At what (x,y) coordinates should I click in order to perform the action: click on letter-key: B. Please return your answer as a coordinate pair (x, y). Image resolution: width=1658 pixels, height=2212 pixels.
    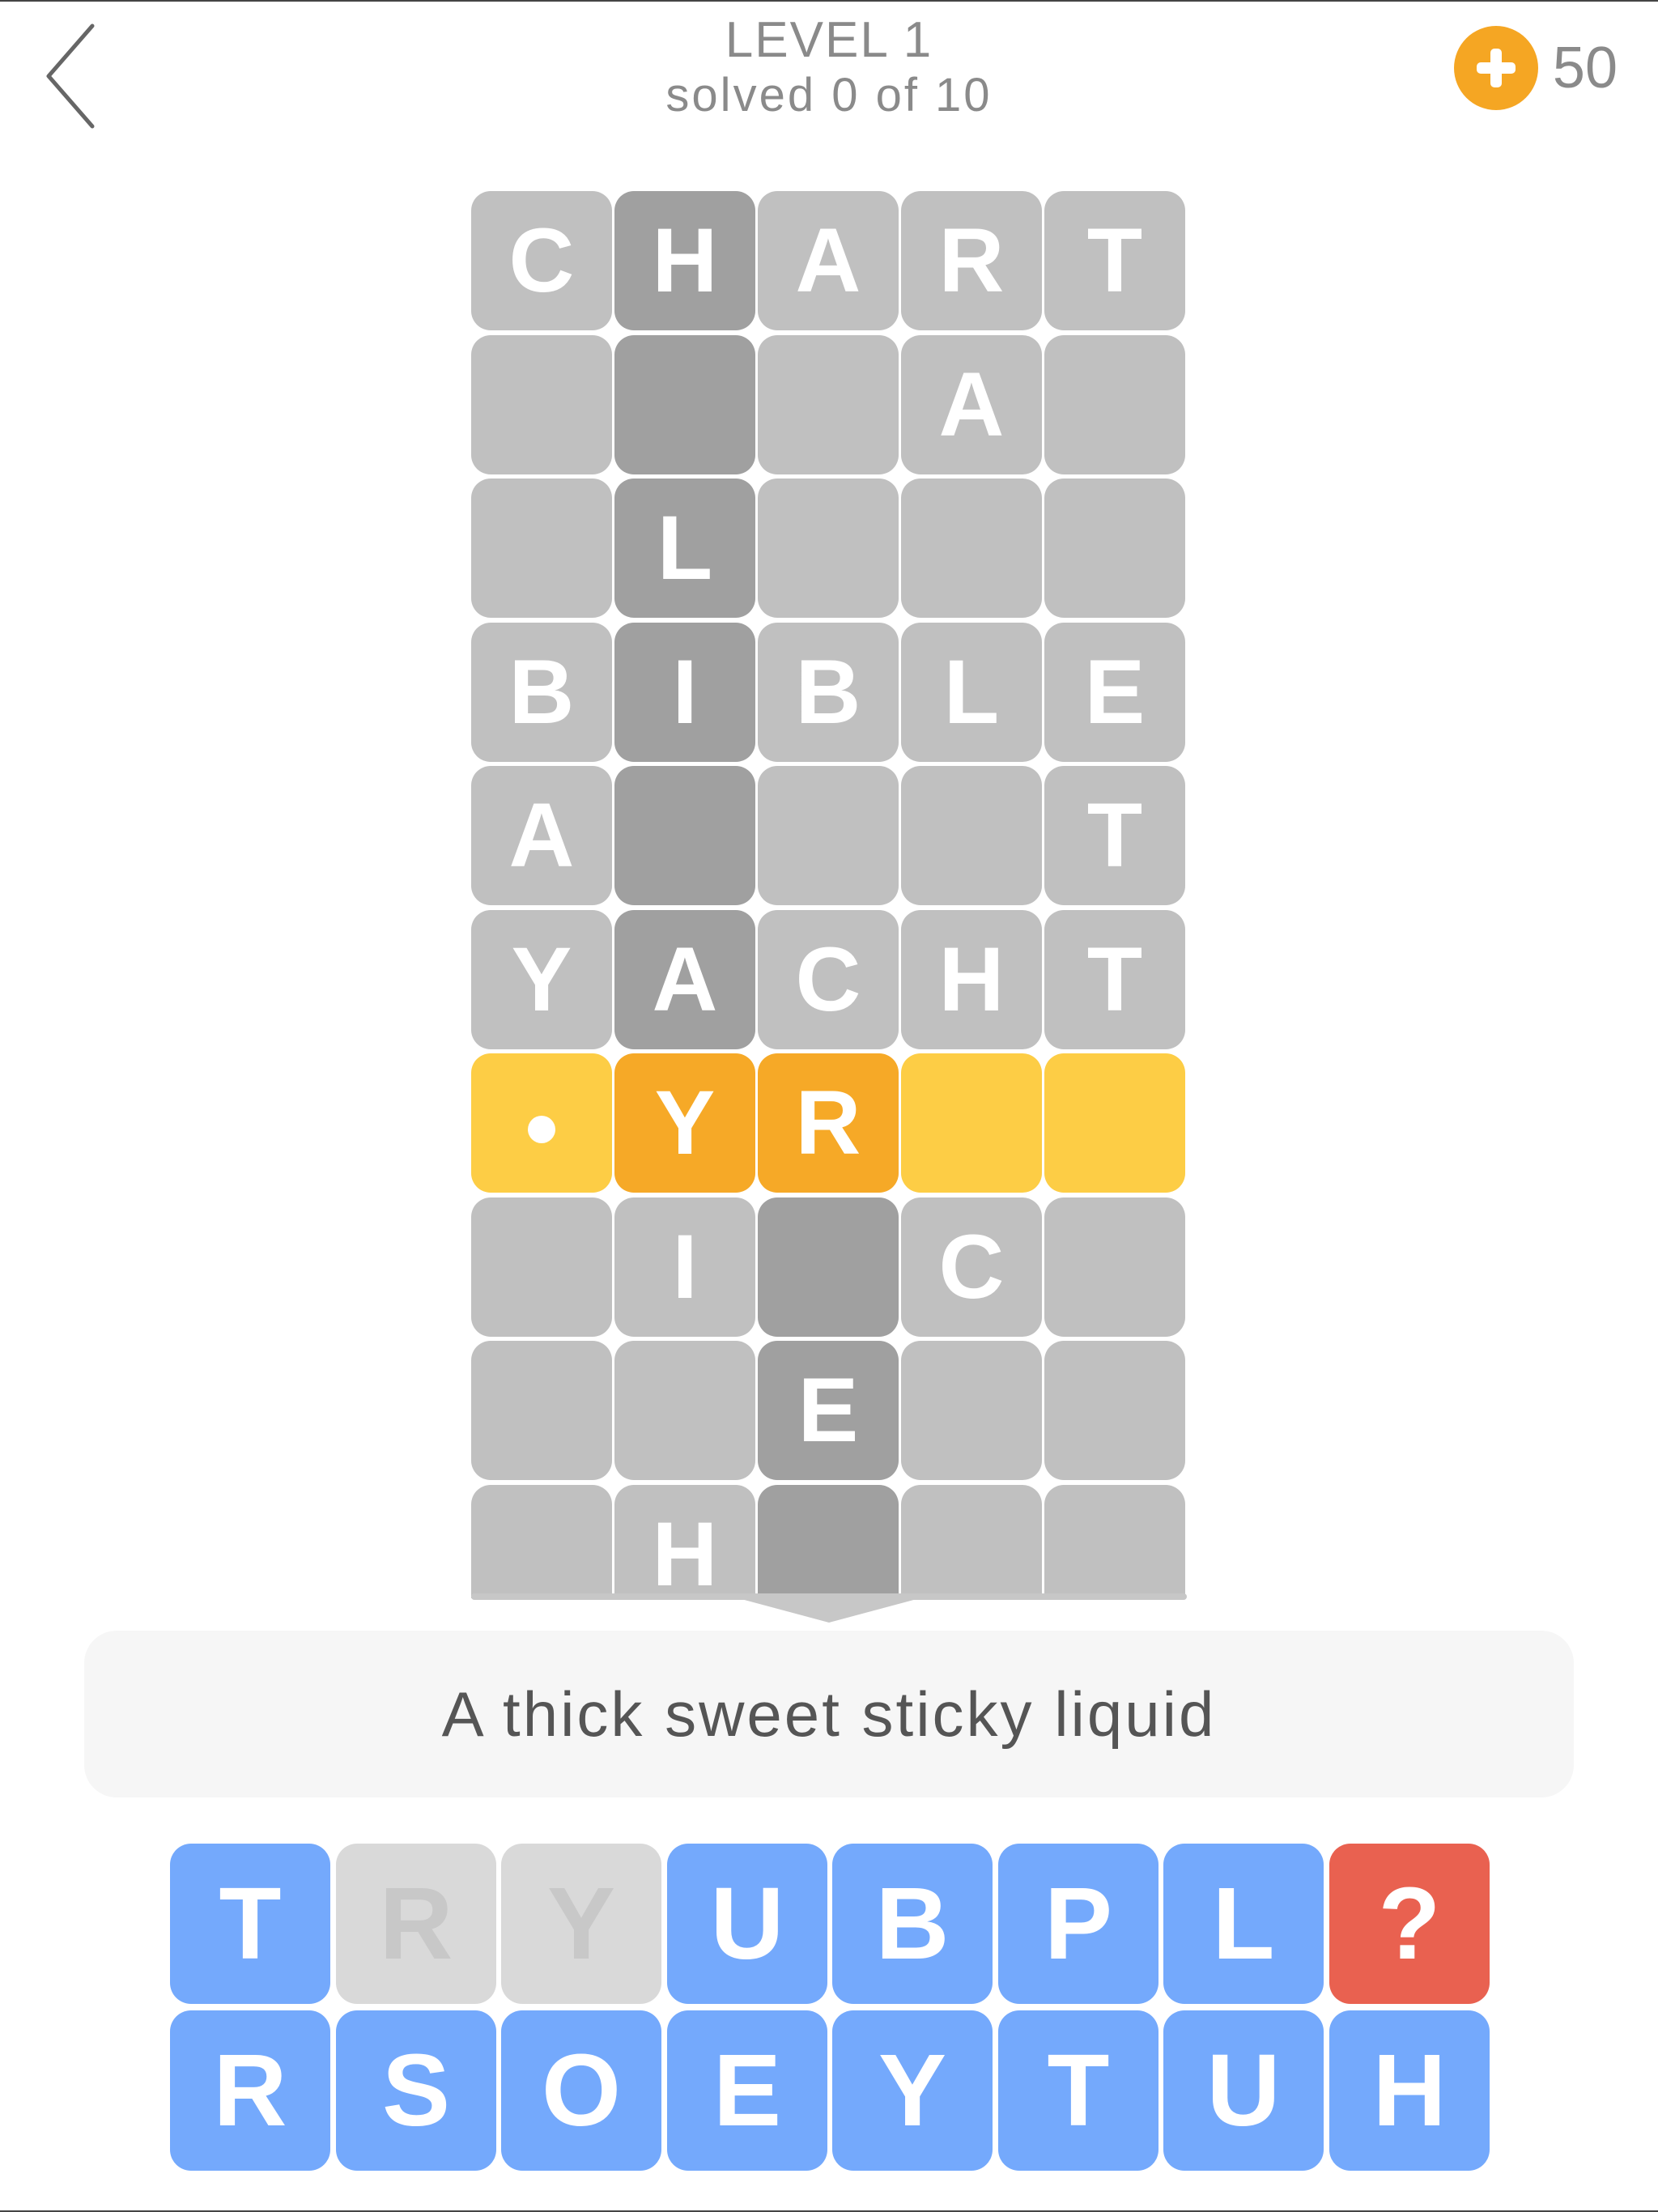
    Looking at the image, I should click on (912, 1924).